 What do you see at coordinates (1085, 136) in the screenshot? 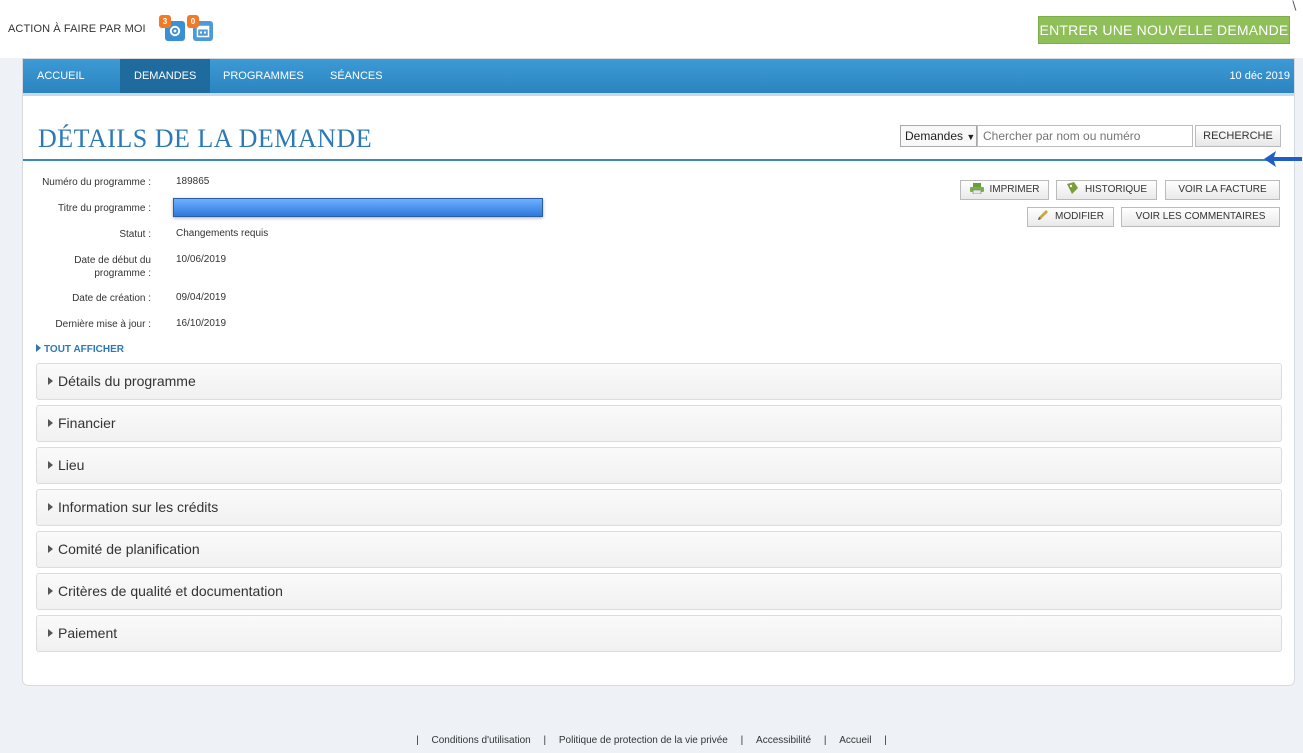
I see `search-input` at bounding box center [1085, 136].